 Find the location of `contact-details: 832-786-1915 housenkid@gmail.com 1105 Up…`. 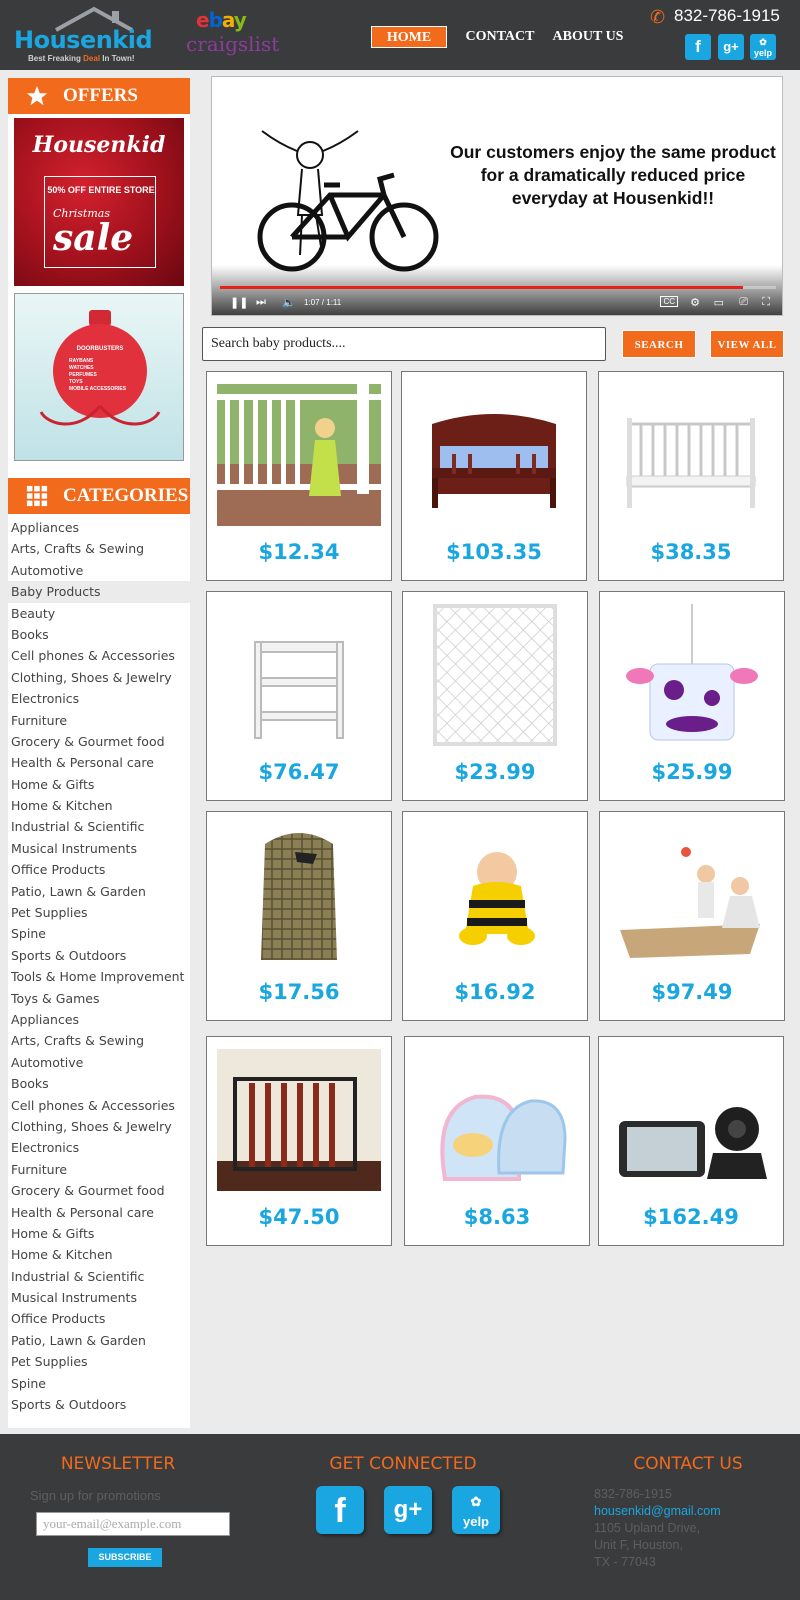

contact-details: 832-786-1915 housenkid@gmail.com 1105 Up… is located at coordinates (657, 1528).